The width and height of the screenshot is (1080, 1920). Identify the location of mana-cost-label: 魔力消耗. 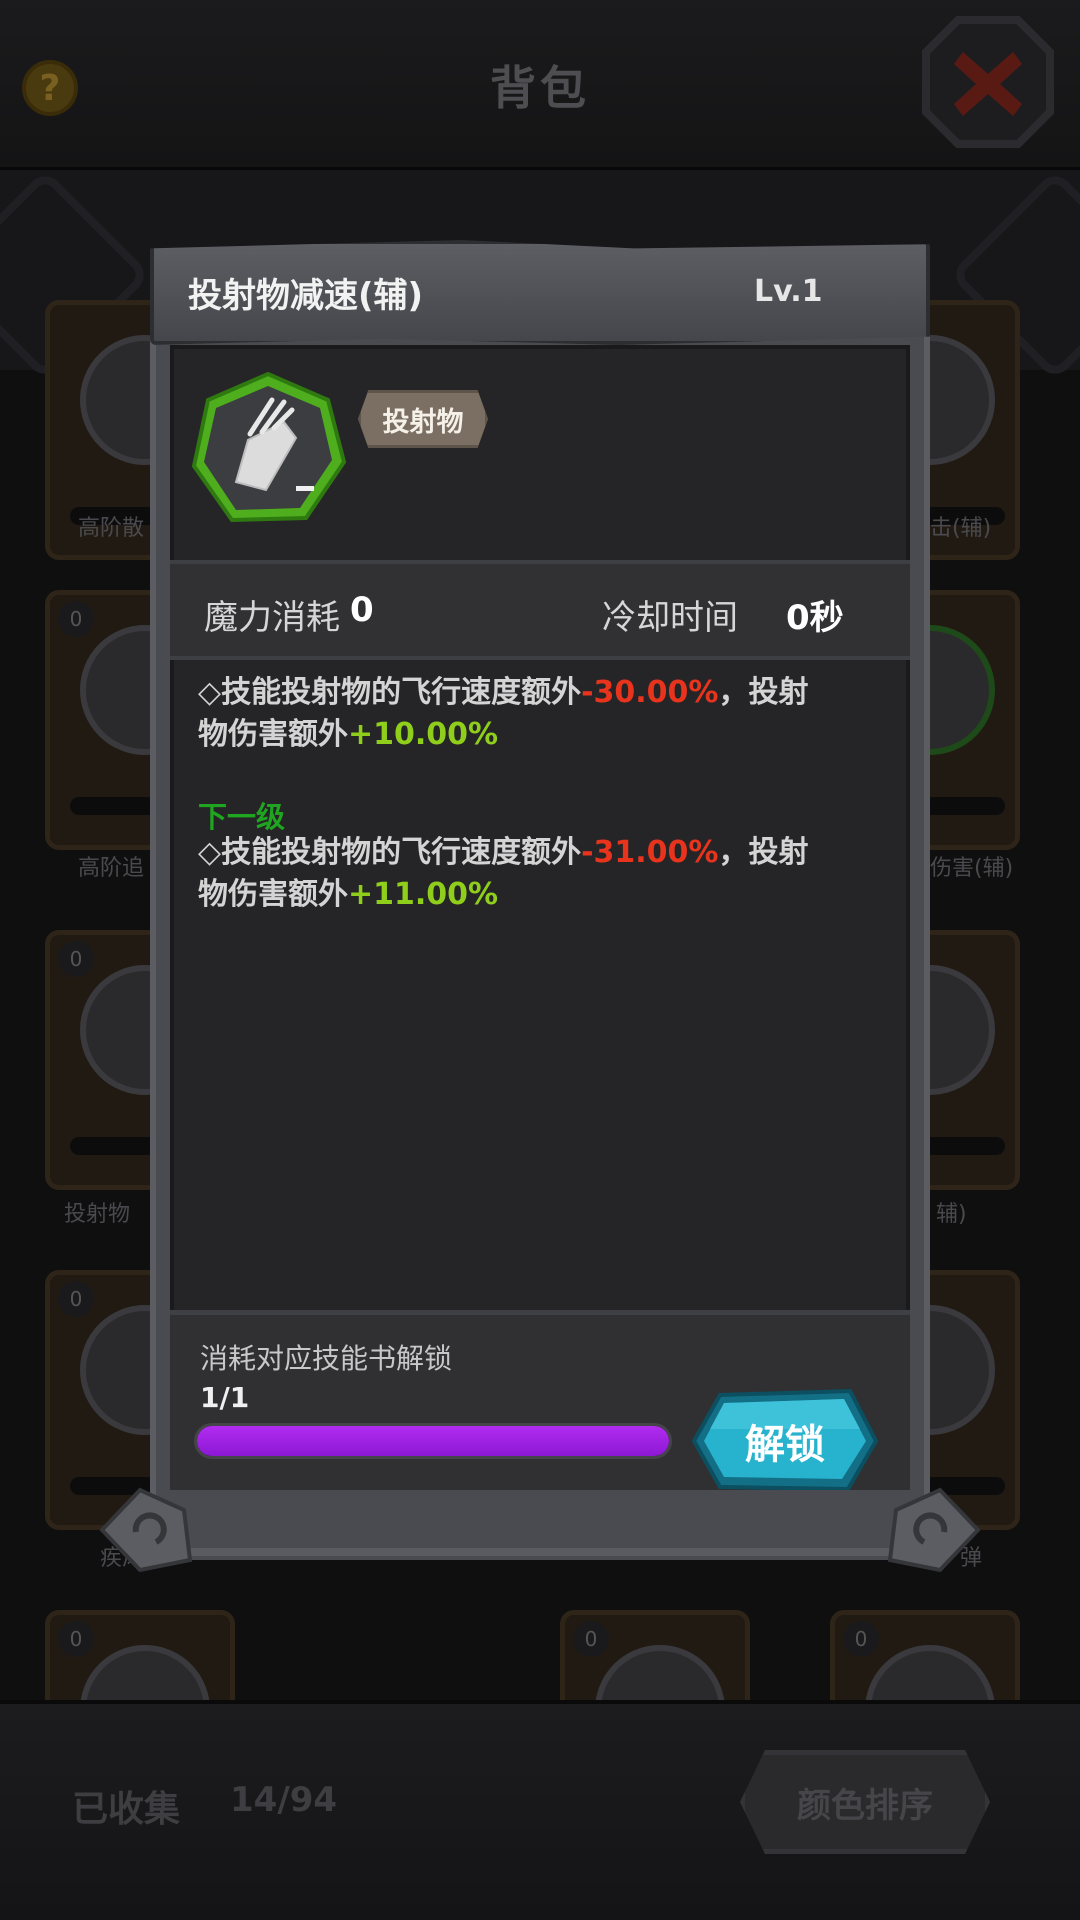
(272, 618).